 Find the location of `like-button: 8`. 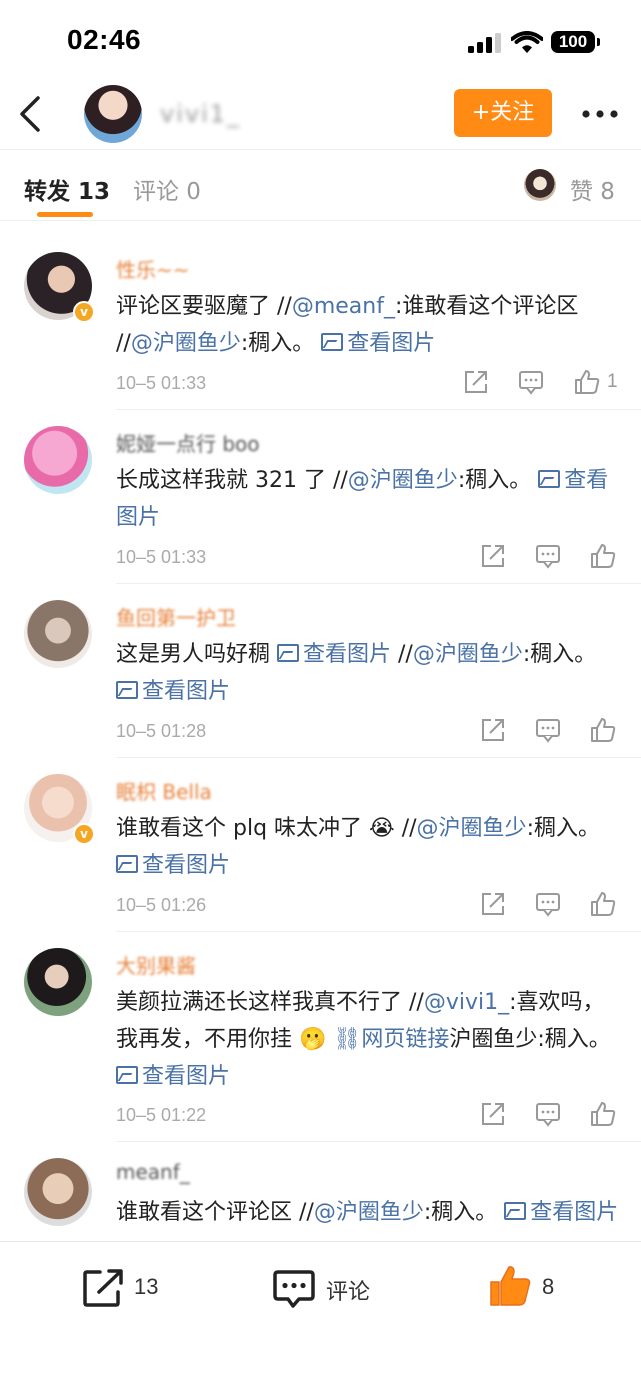

like-button: 8 is located at coordinates (528, 1289).